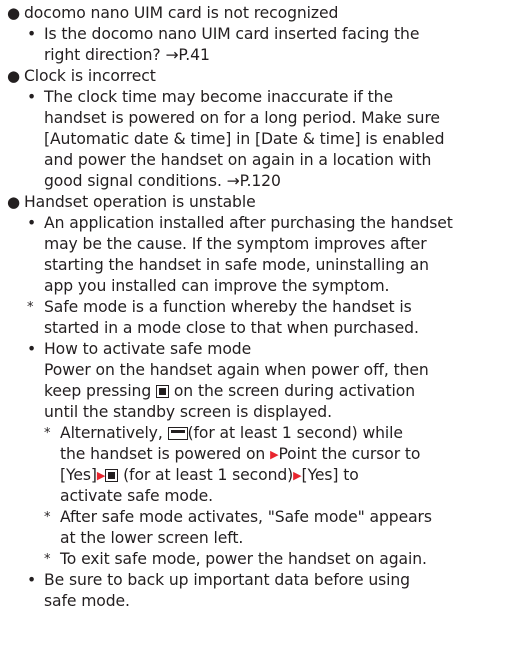  I want to click on howto-title: • How to activate safe mode, so click(139, 349).